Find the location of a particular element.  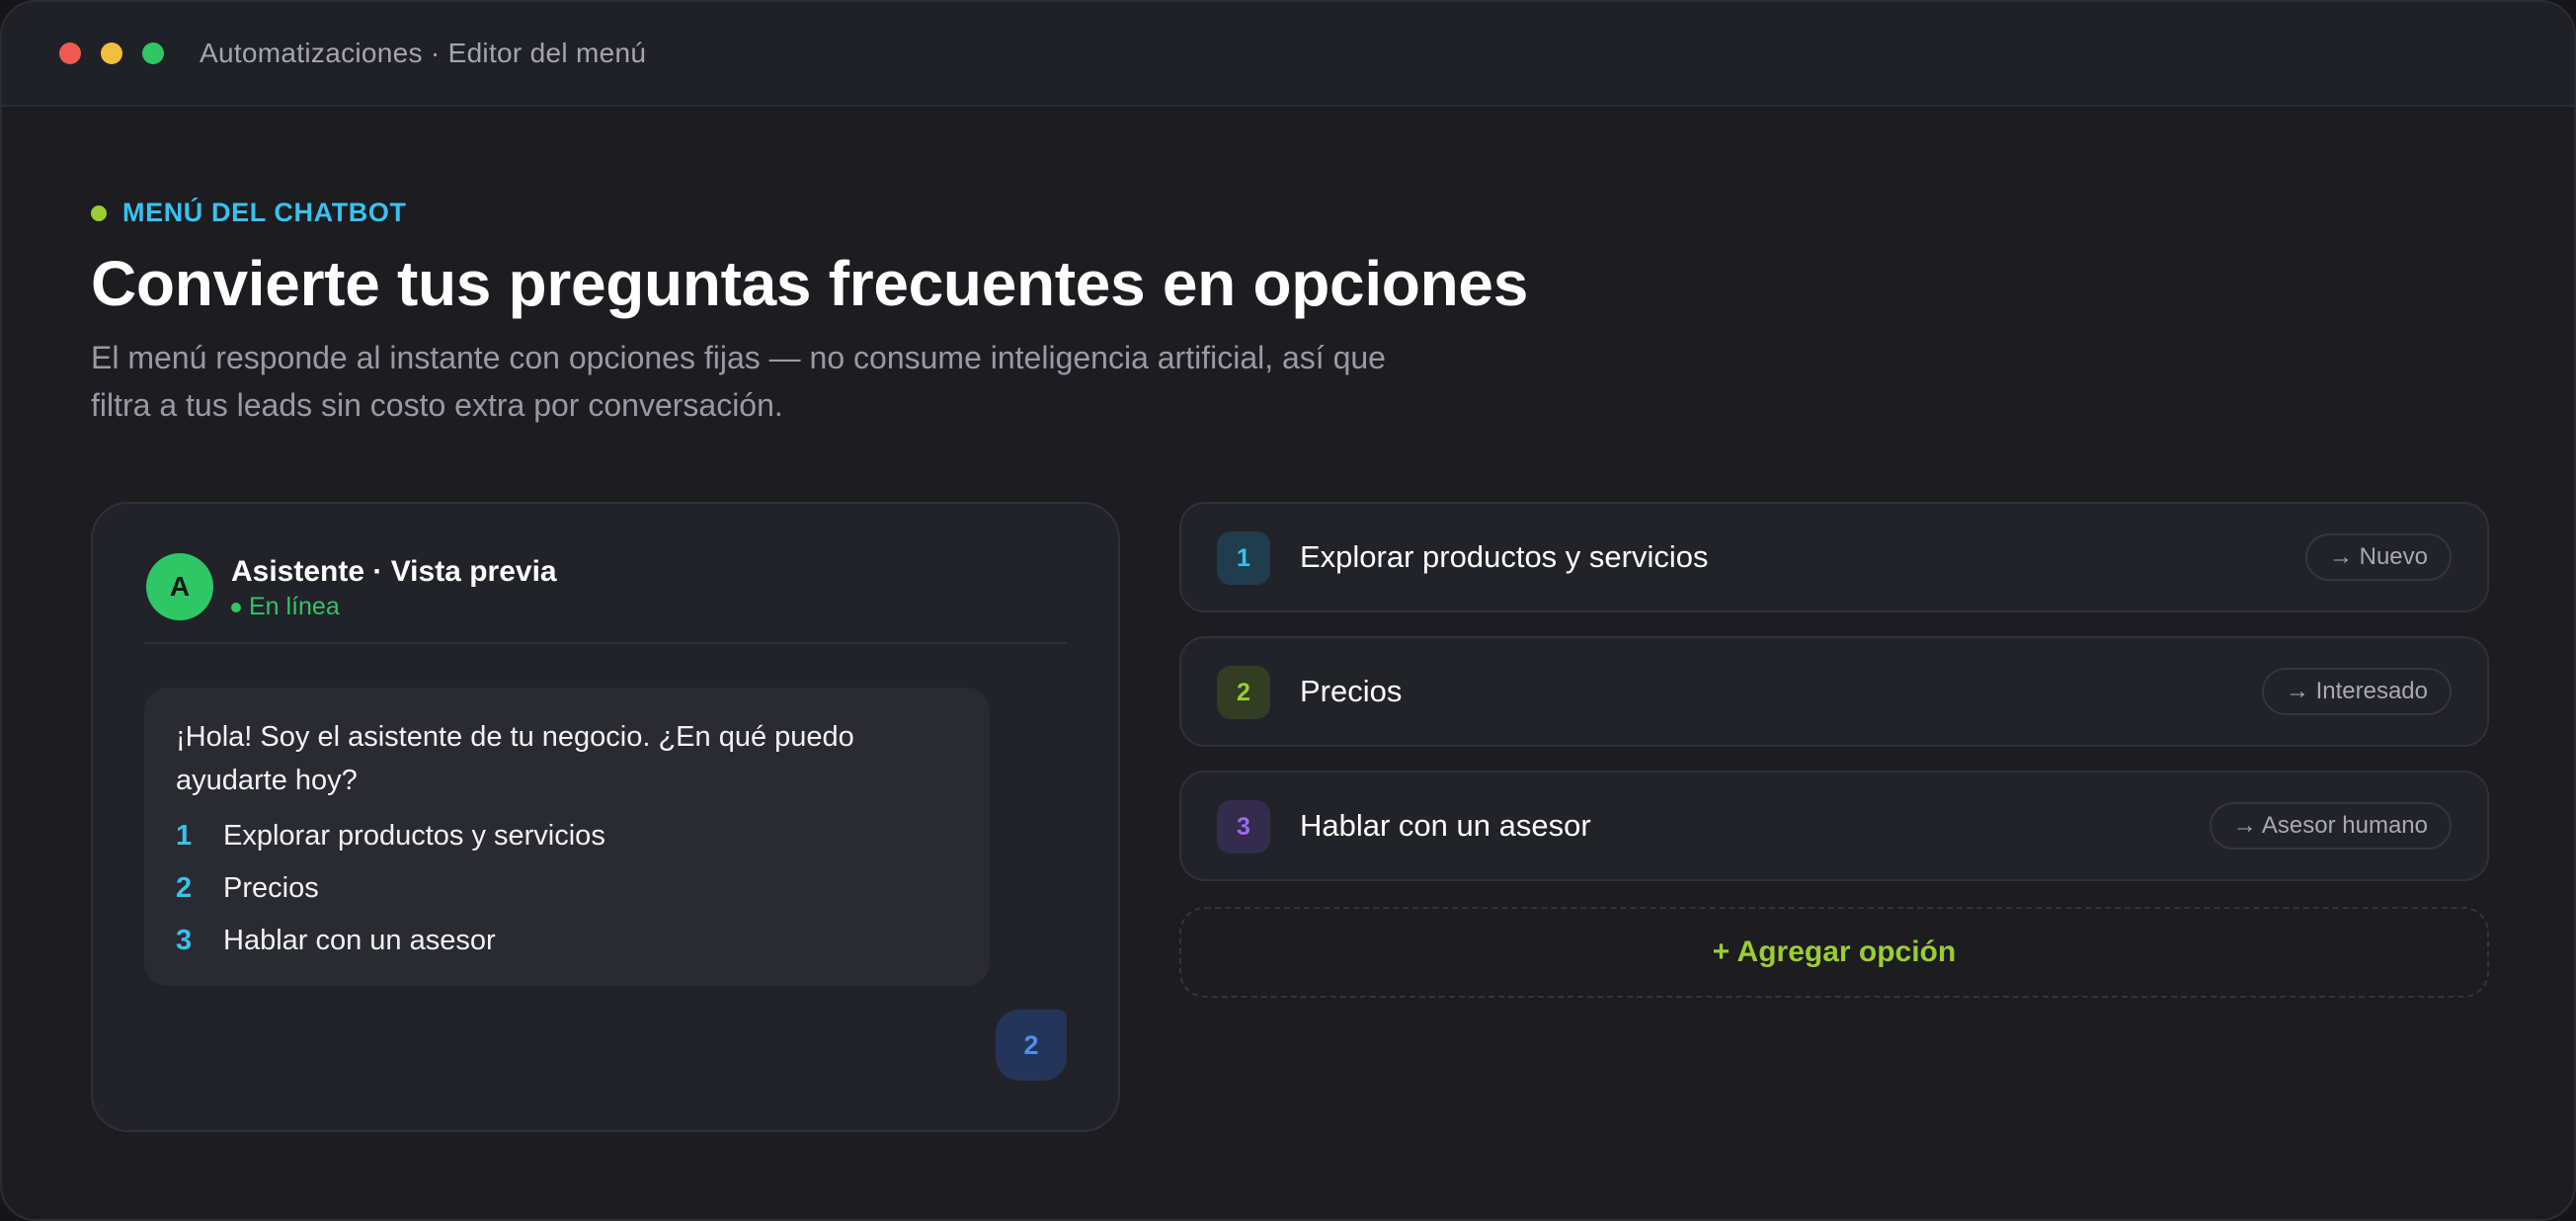

minimize-window-button is located at coordinates (111, 53).